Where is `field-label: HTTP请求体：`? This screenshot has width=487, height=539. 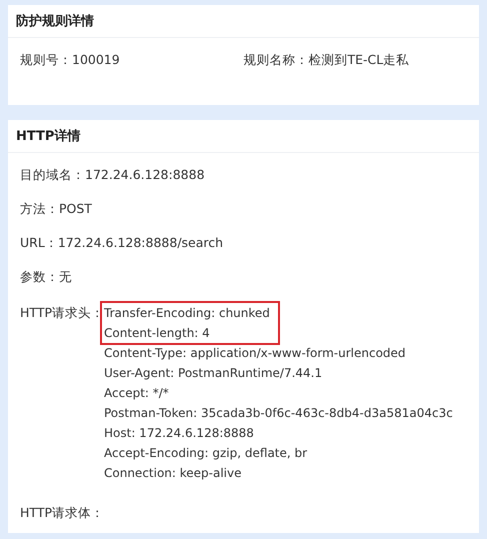 field-label: HTTP请求体： is located at coordinates (62, 513).